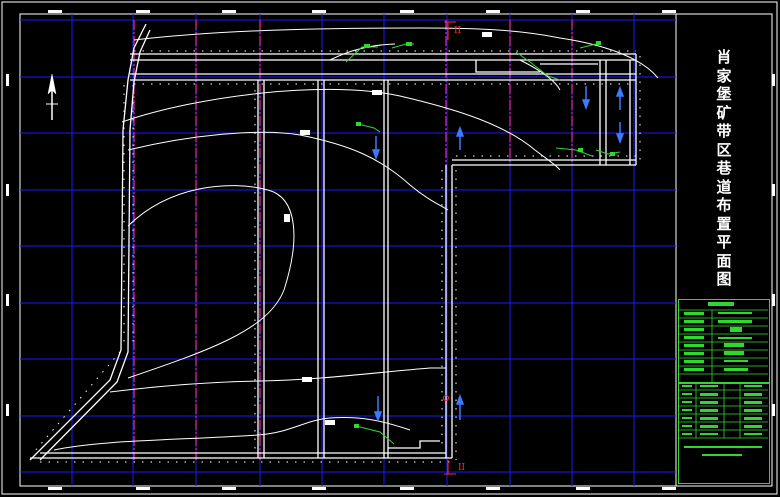 The width and height of the screenshot is (780, 497). What do you see at coordinates (724, 94) in the screenshot?
I see `title-char: 堡` at bounding box center [724, 94].